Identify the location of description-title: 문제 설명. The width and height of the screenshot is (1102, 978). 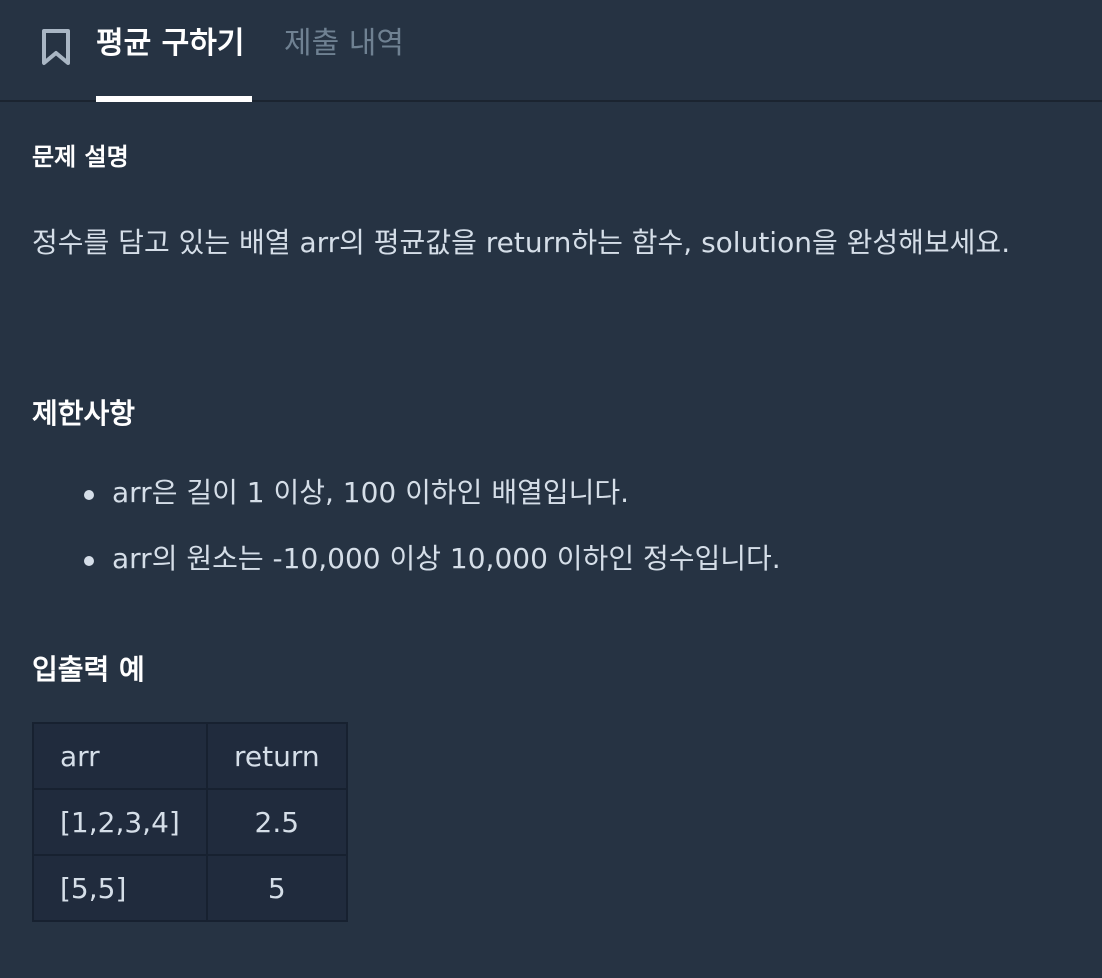
(80, 157).